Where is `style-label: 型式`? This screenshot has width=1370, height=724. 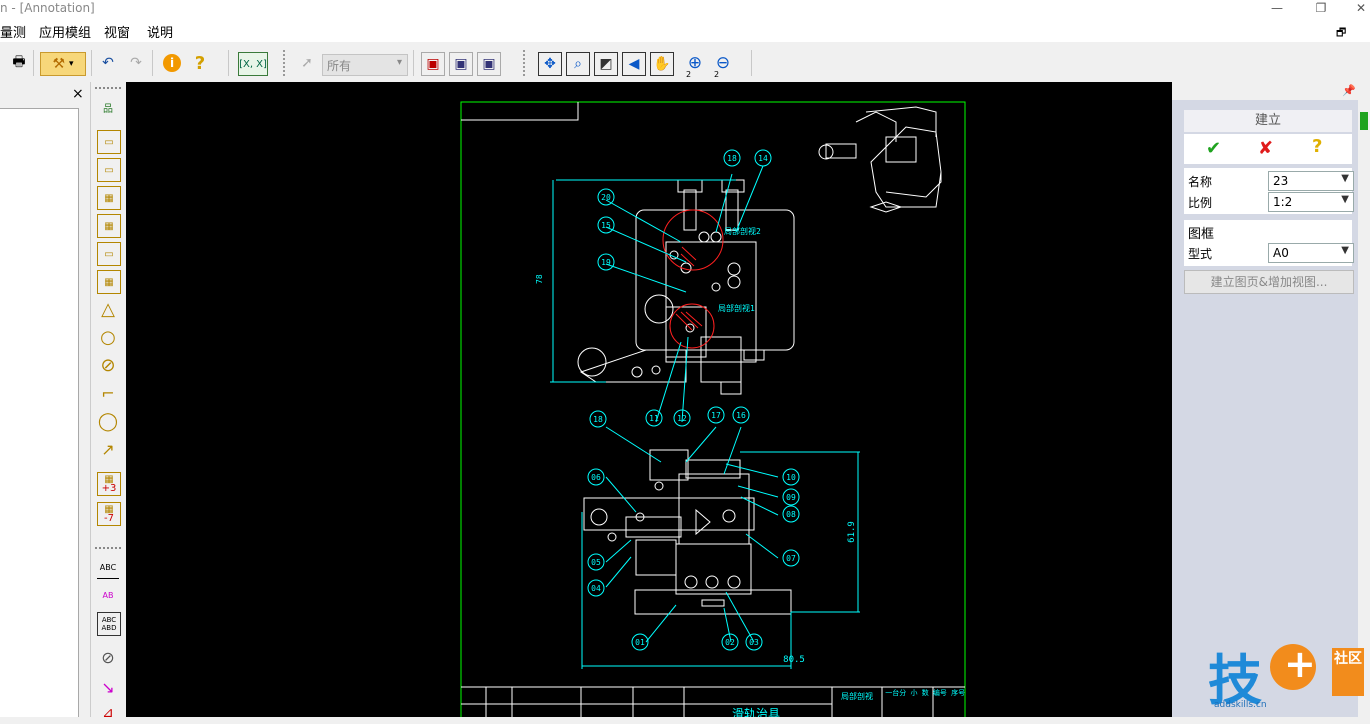
style-label: 型式 is located at coordinates (1200, 254).